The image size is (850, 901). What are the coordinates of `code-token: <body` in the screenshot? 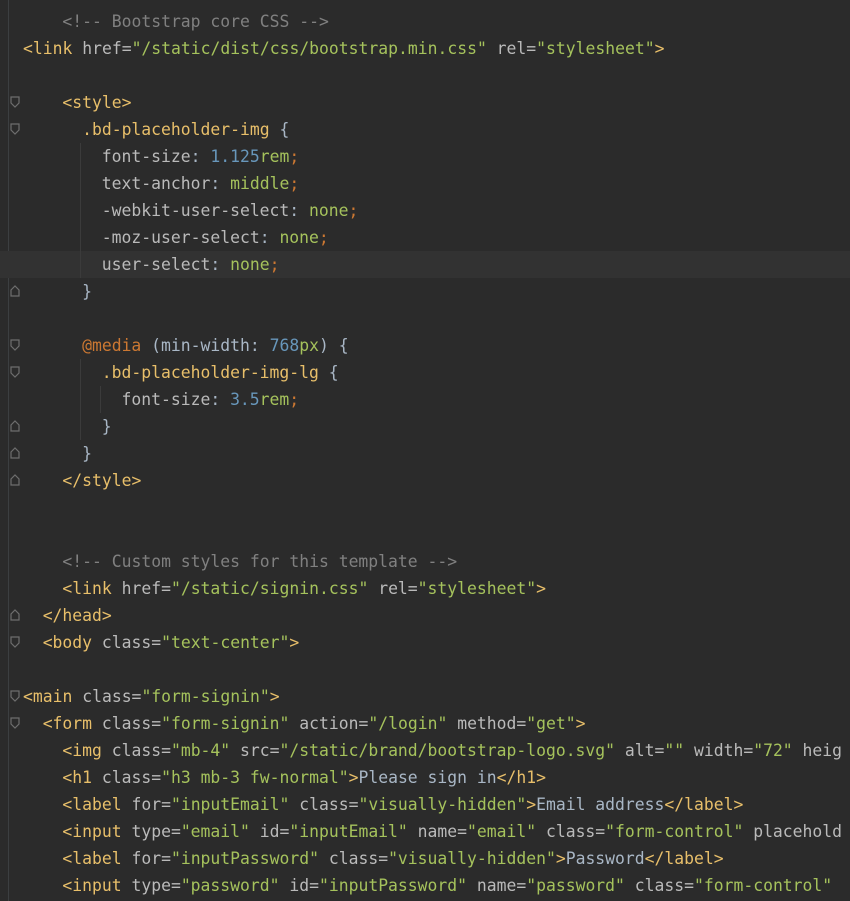 It's located at (72, 642).